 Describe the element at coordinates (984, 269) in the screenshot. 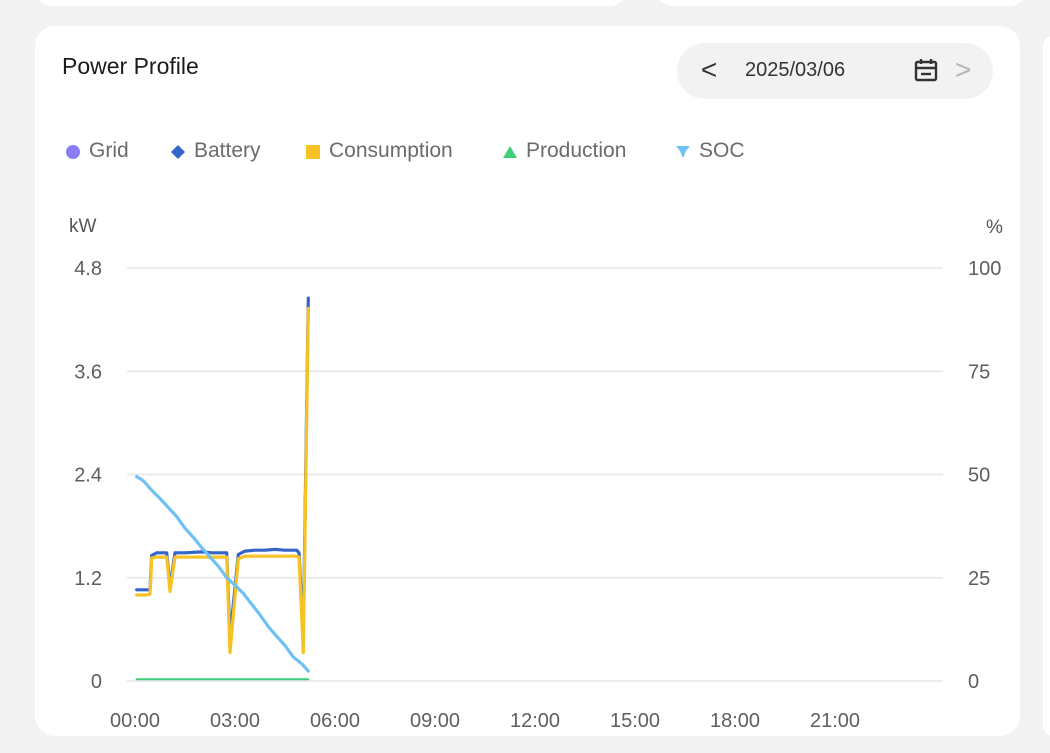

I see `right-axis-tick-label: 100` at that location.